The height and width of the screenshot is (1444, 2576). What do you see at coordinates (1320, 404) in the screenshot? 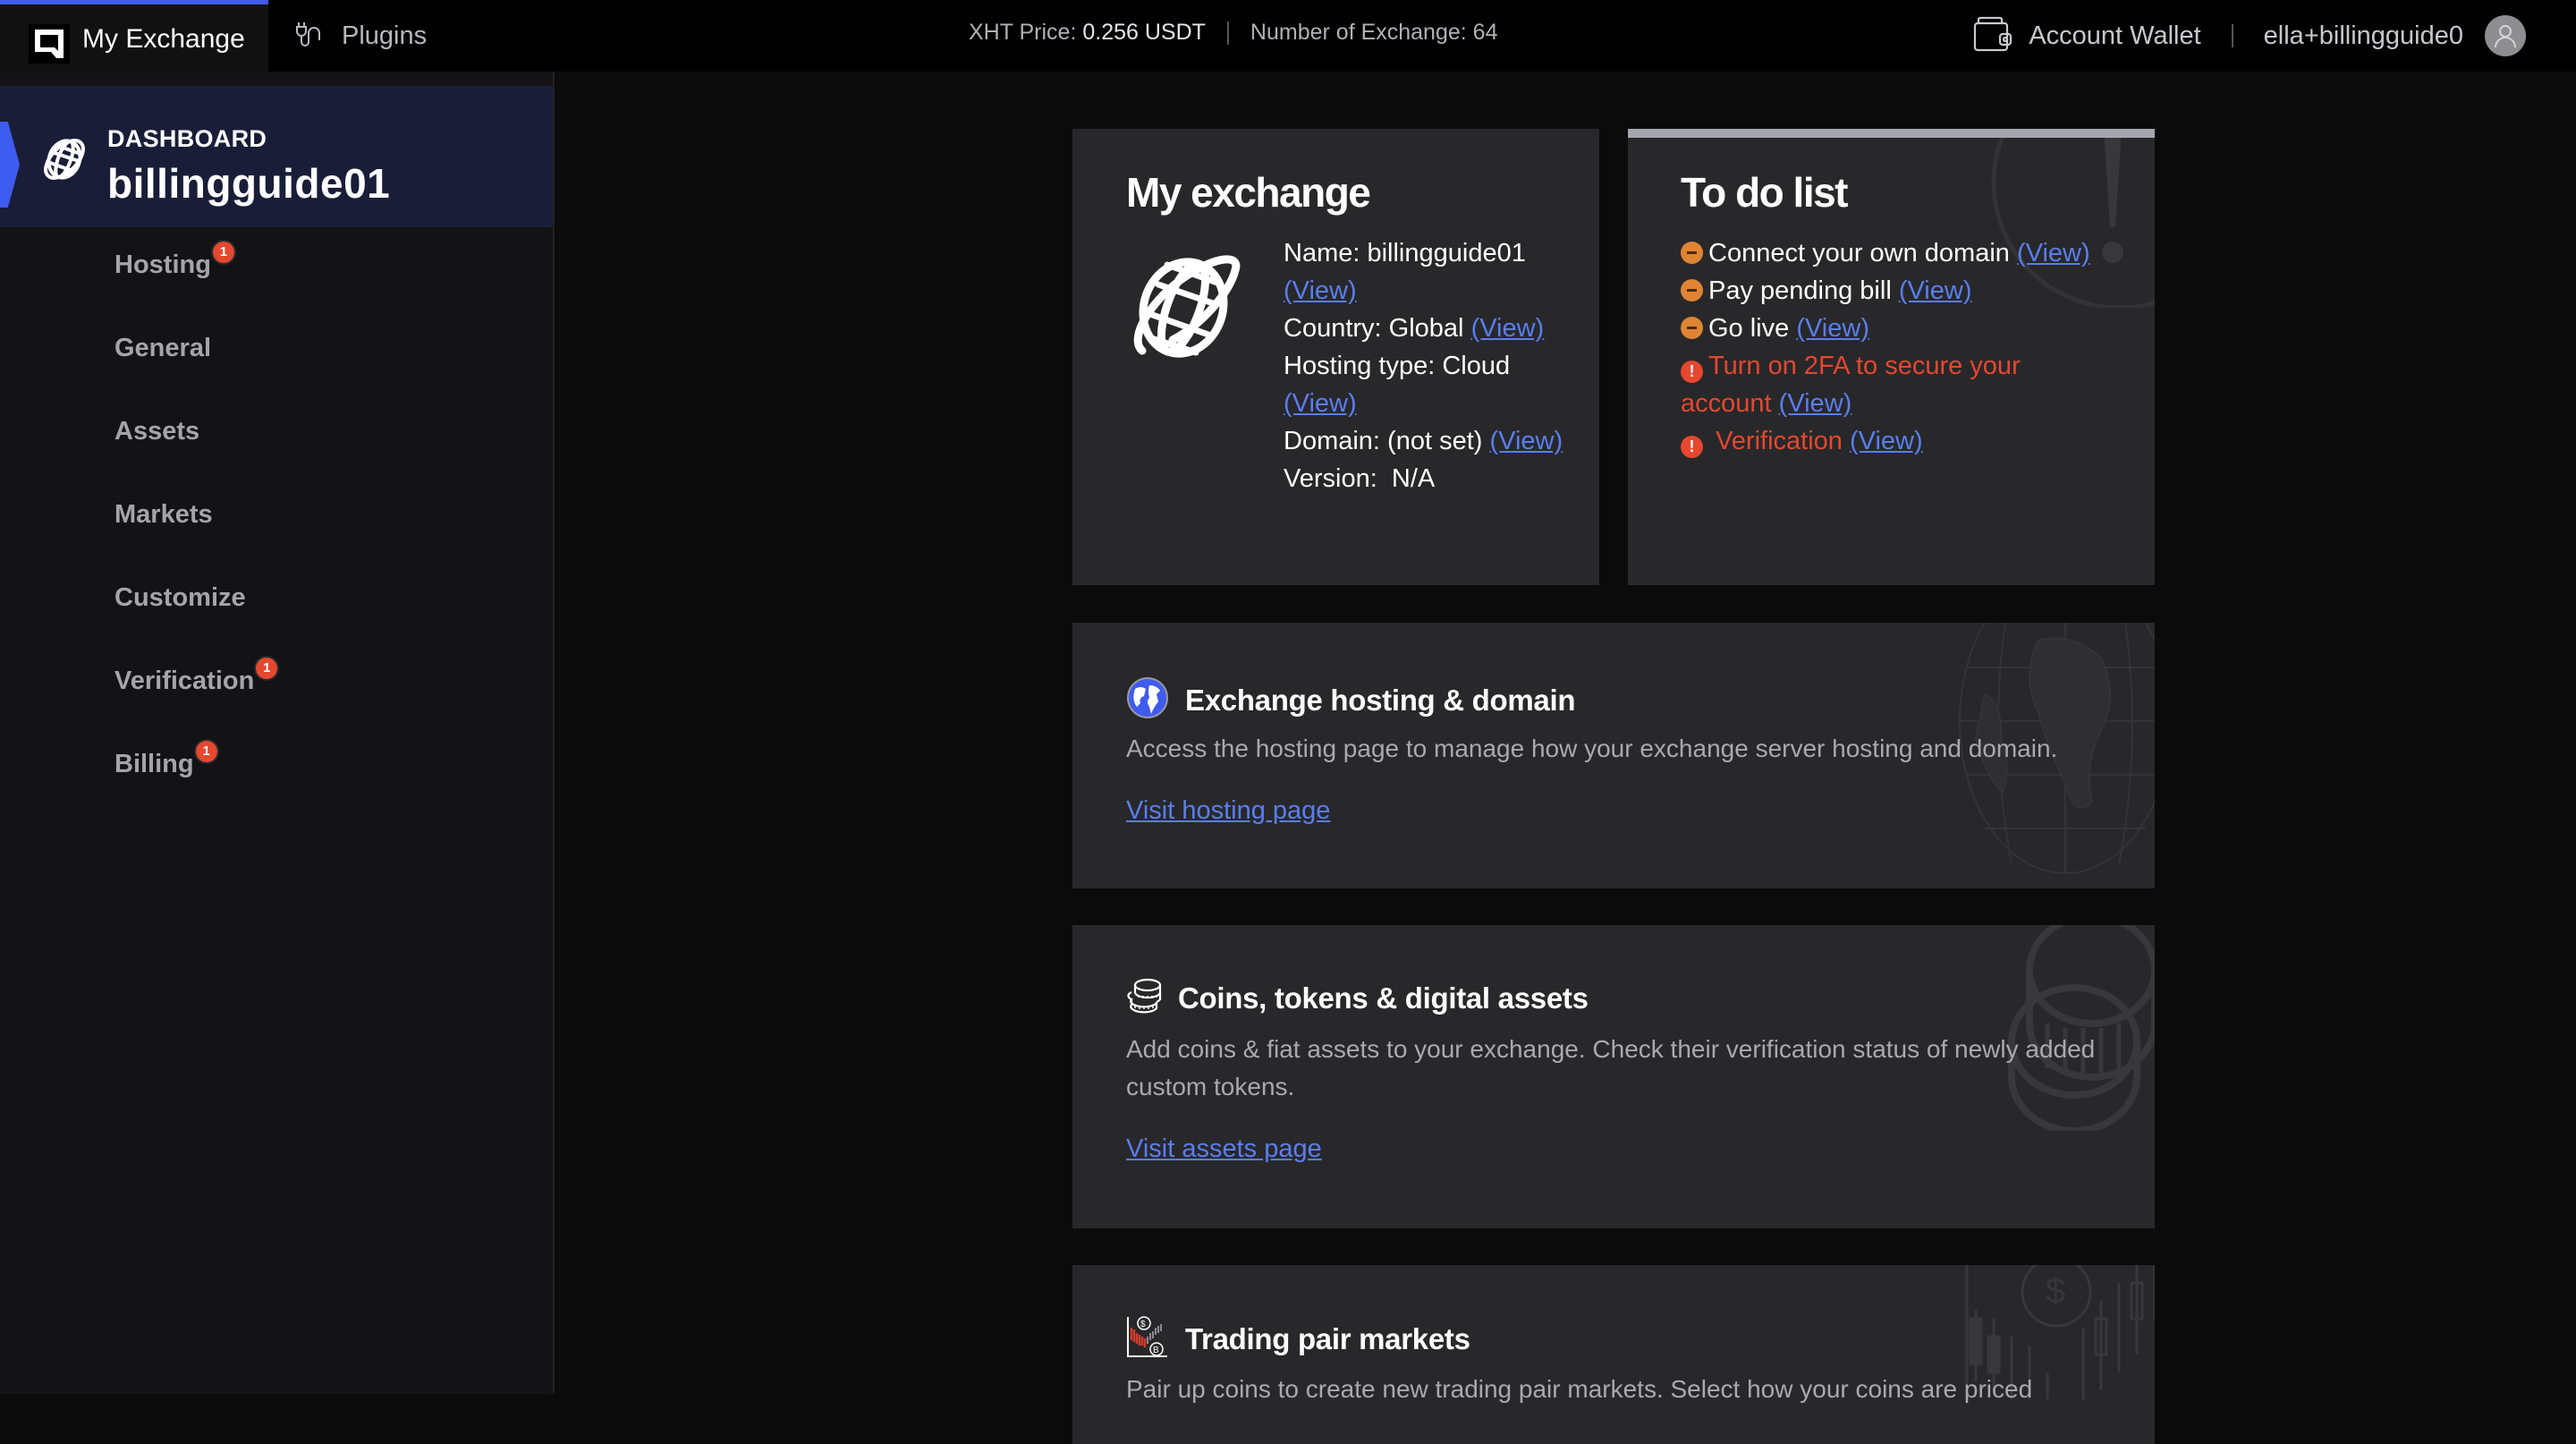
I see `view-hosting-link: (View)` at bounding box center [1320, 404].